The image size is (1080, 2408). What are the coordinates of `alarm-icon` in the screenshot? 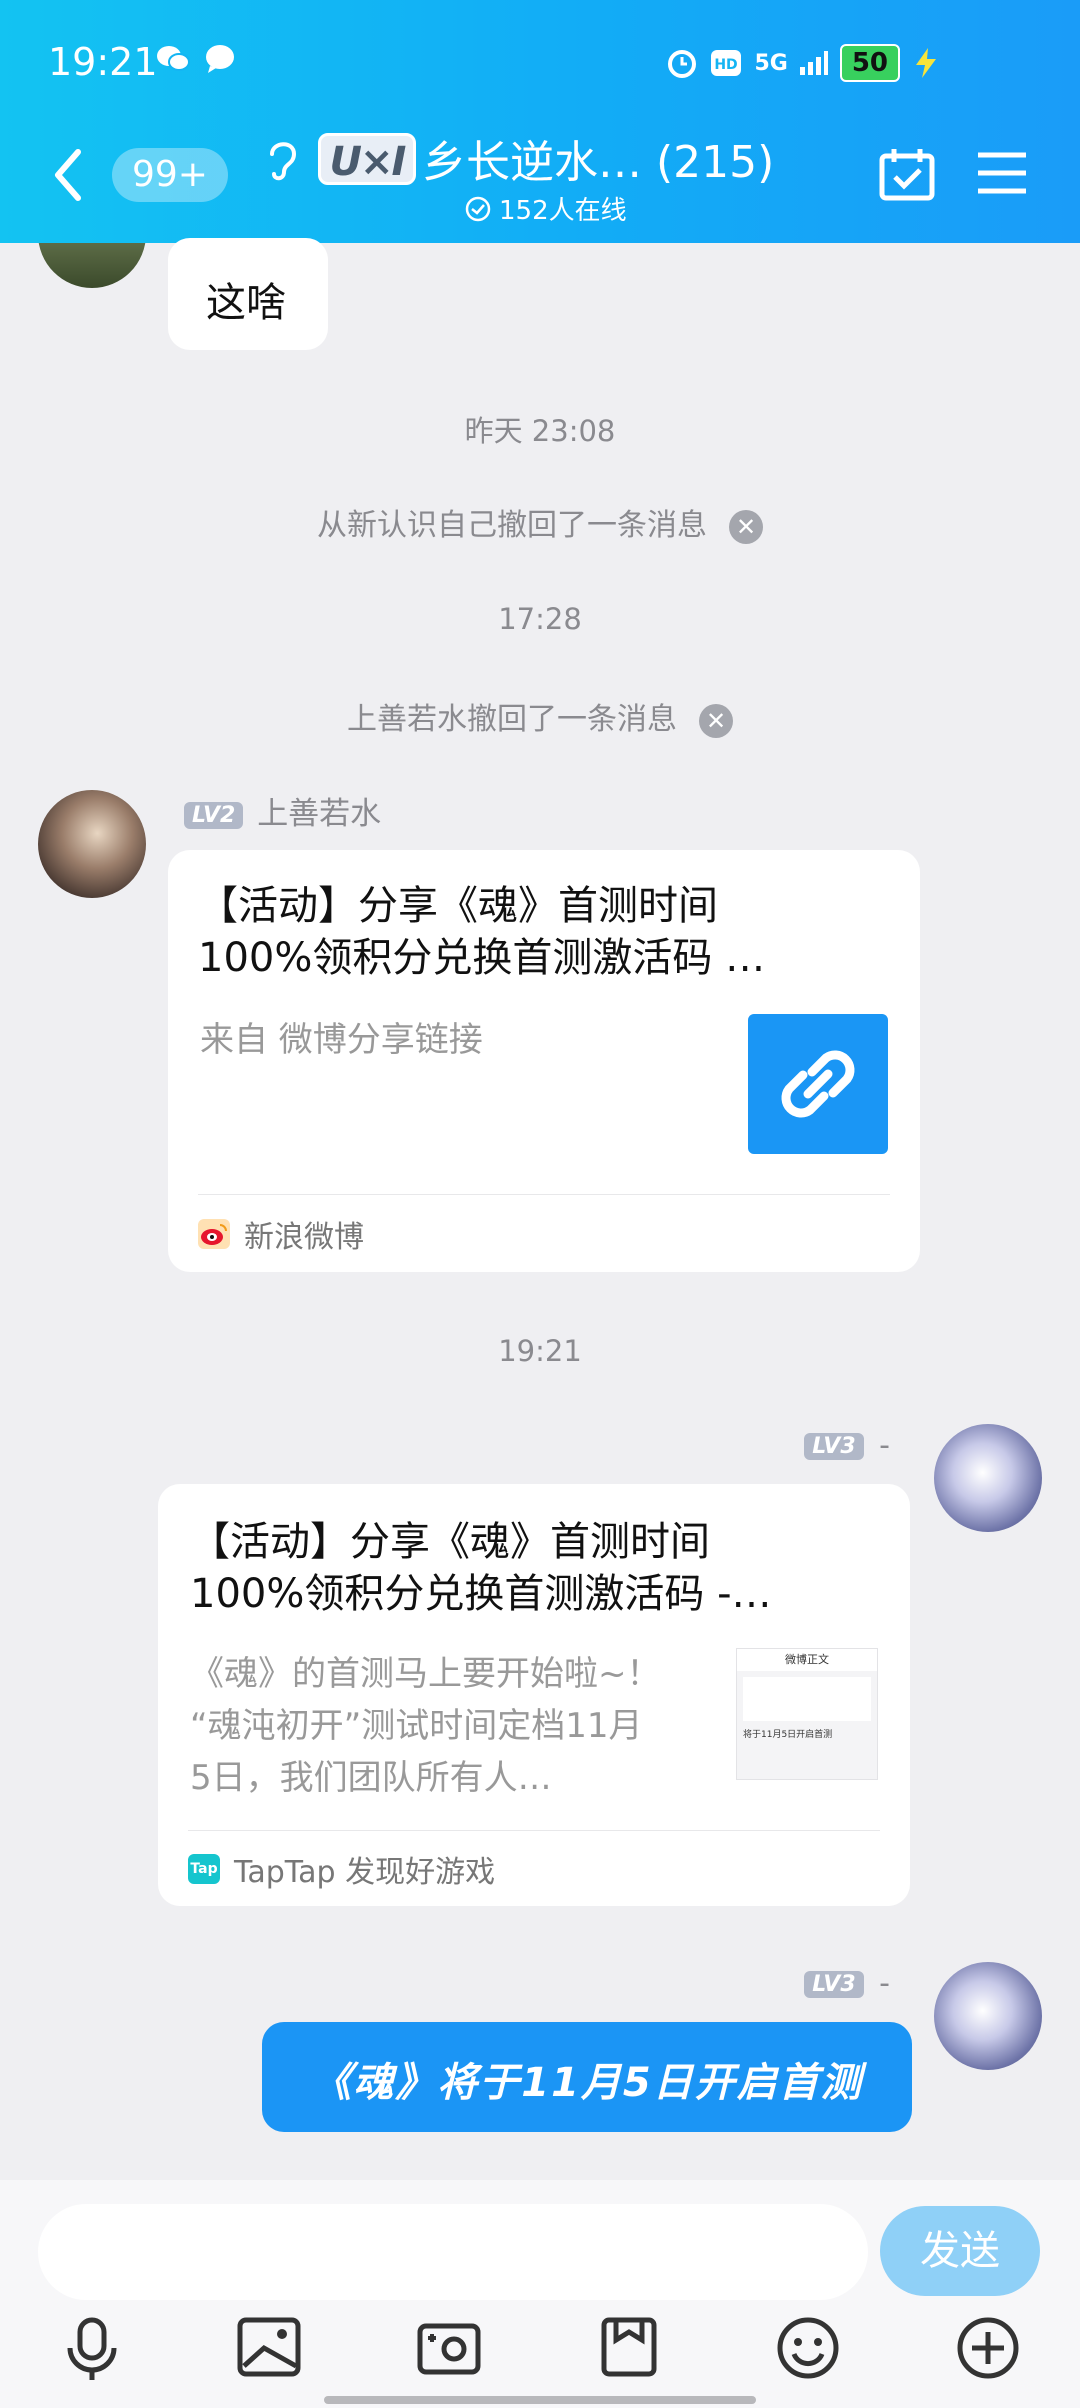 It's located at (682, 64).